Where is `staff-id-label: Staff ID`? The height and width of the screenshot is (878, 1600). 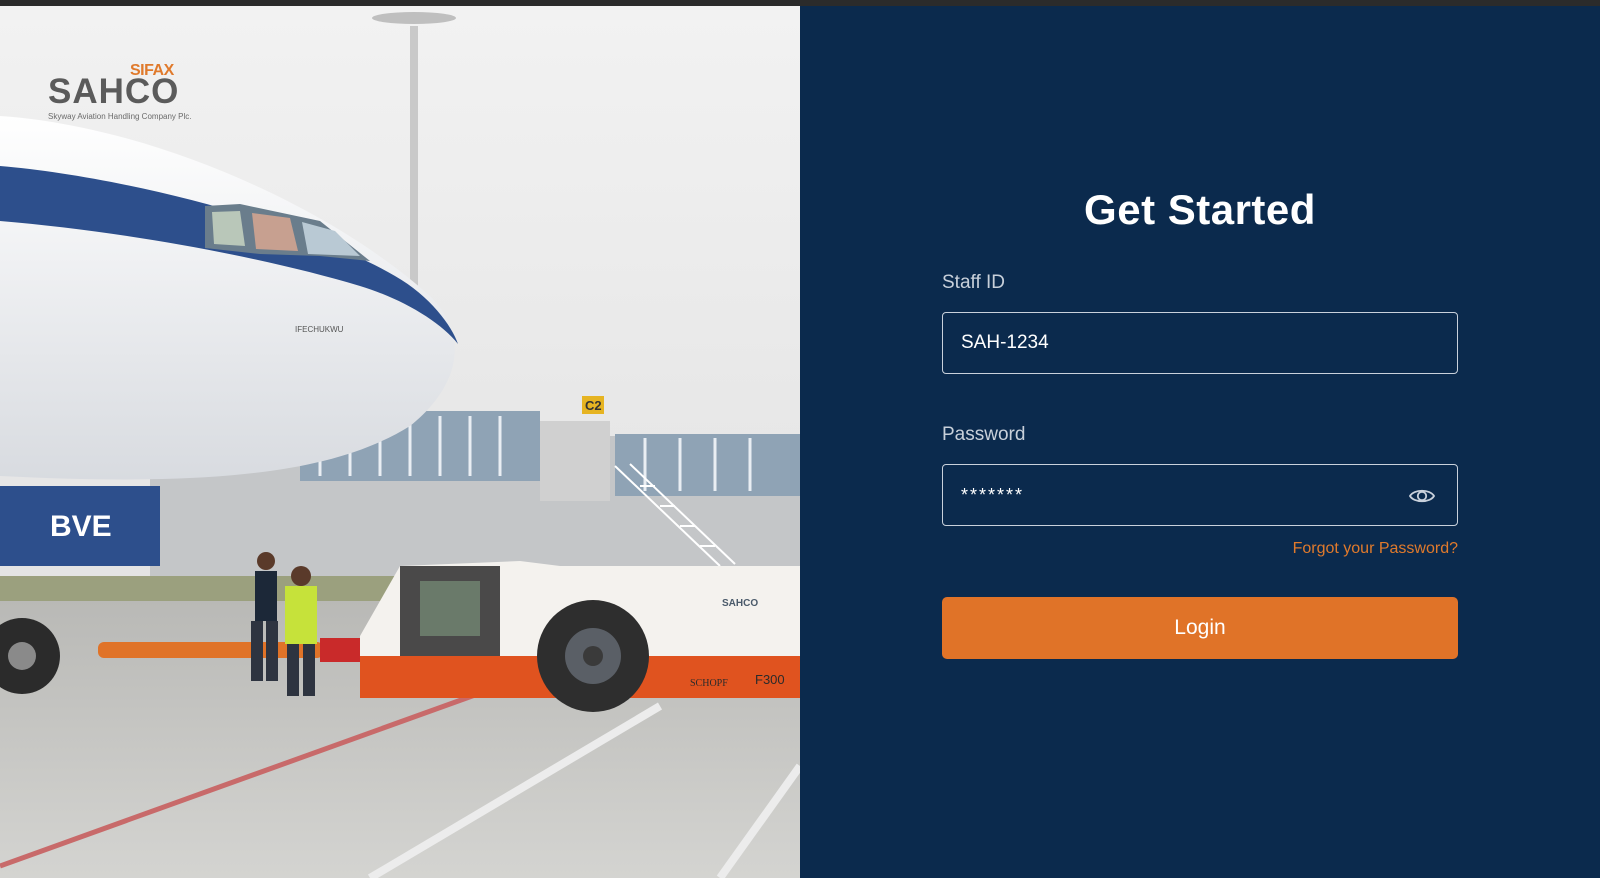 staff-id-label: Staff ID is located at coordinates (974, 282).